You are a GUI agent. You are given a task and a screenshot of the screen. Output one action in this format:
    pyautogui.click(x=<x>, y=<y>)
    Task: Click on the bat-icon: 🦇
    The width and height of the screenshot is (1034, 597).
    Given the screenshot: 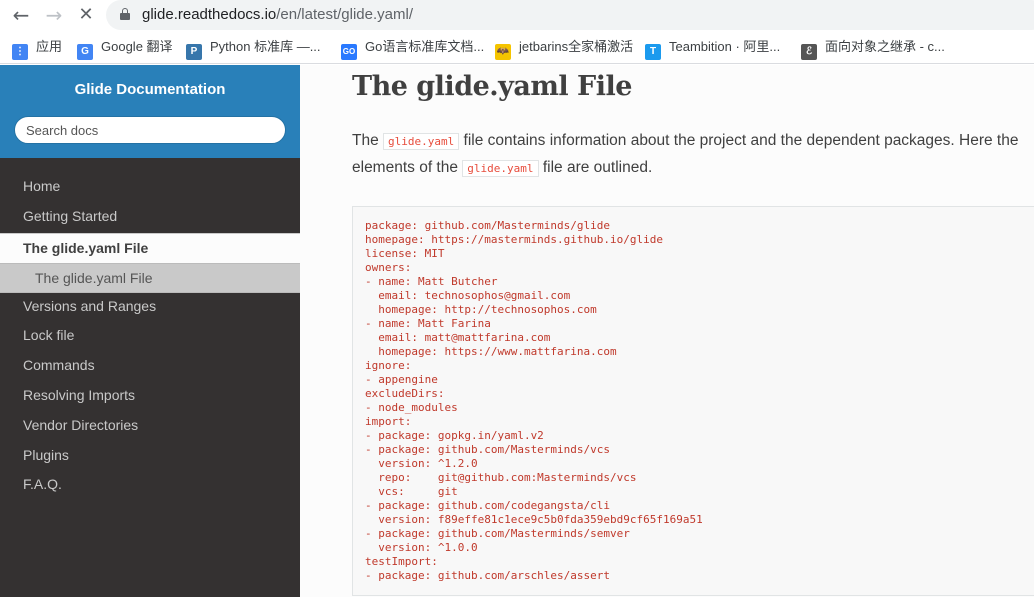 What is the action you would take?
    pyautogui.click(x=503, y=52)
    